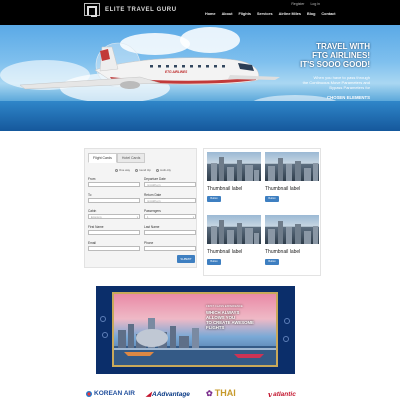 The height and width of the screenshot is (411, 400). What do you see at coordinates (245, 14) in the screenshot?
I see `nav-flights: Flights` at bounding box center [245, 14].